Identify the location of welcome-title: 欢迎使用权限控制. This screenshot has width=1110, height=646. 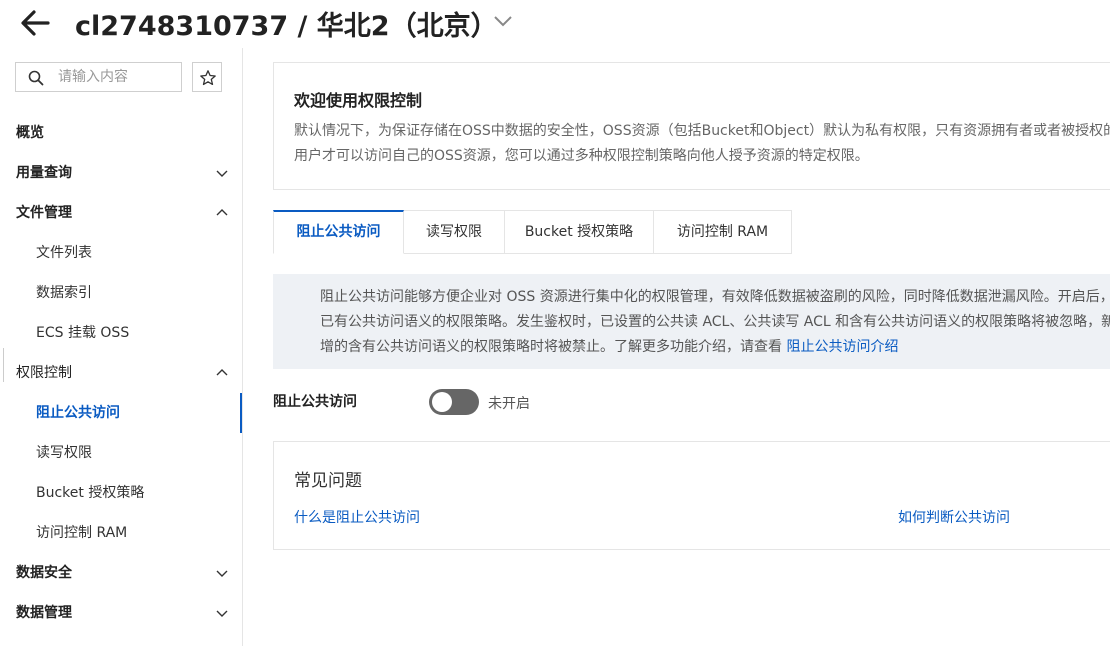
(358, 100).